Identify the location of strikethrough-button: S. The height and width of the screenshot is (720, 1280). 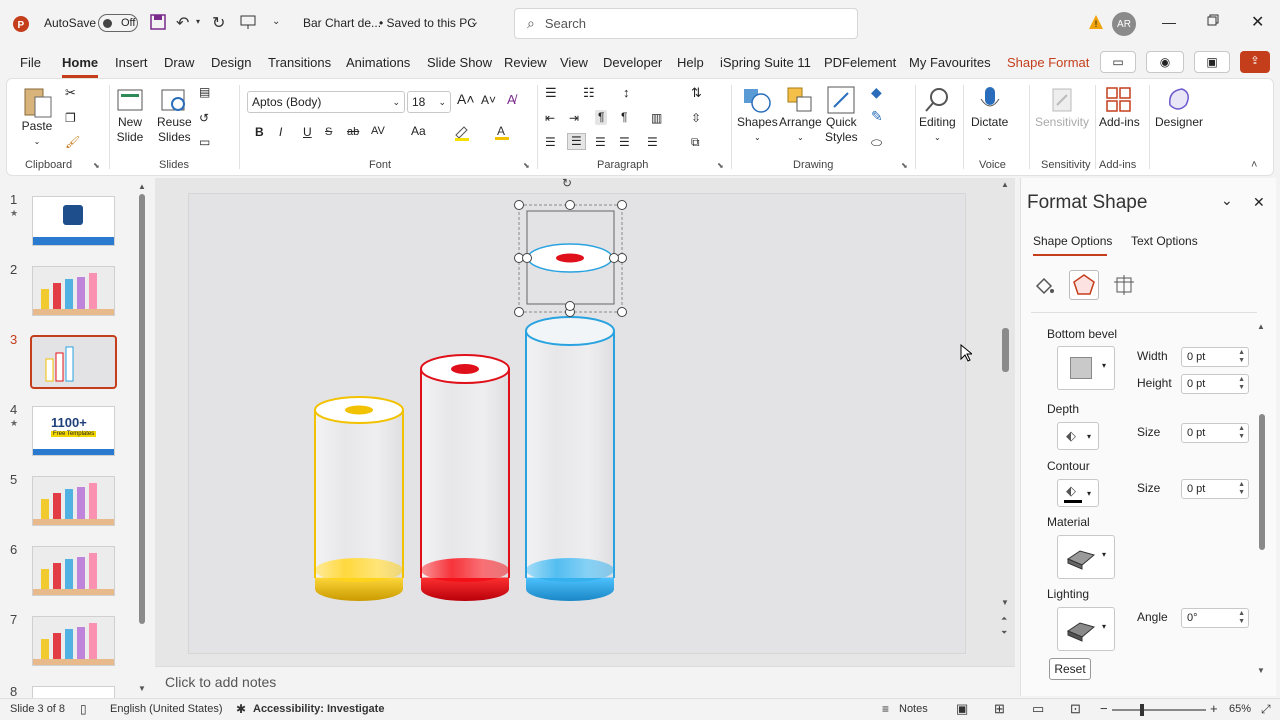
(328, 132).